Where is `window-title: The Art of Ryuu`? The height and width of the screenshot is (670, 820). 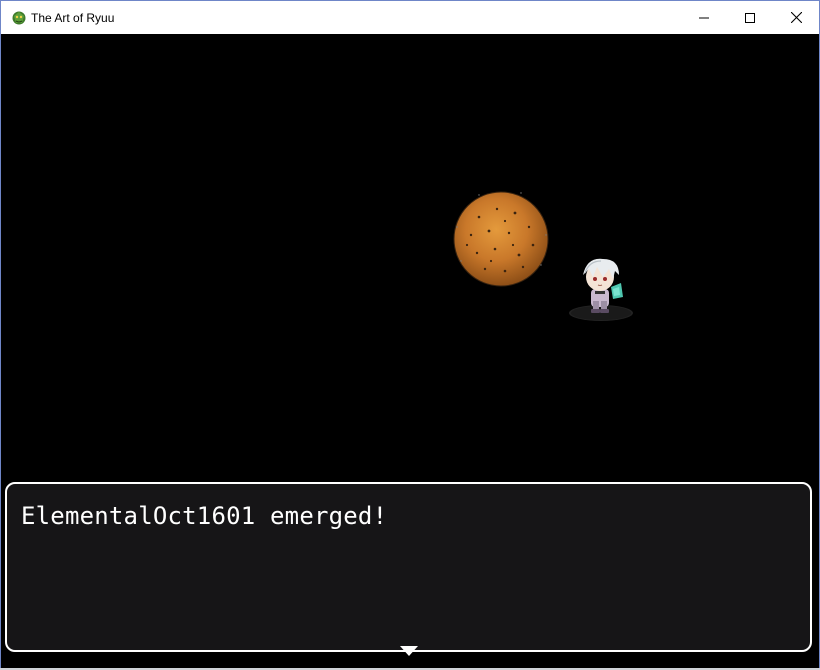 window-title: The Art of Ryuu is located at coordinates (73, 18).